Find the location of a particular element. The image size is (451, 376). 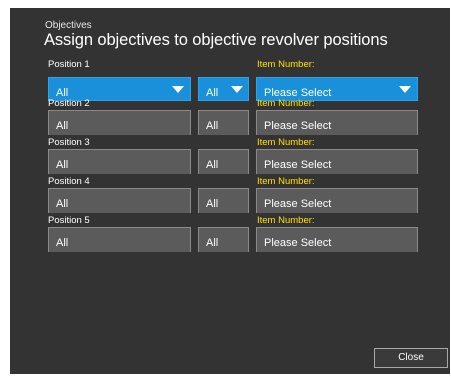

position-3-subtype-dropdown: All is located at coordinates (223, 161).